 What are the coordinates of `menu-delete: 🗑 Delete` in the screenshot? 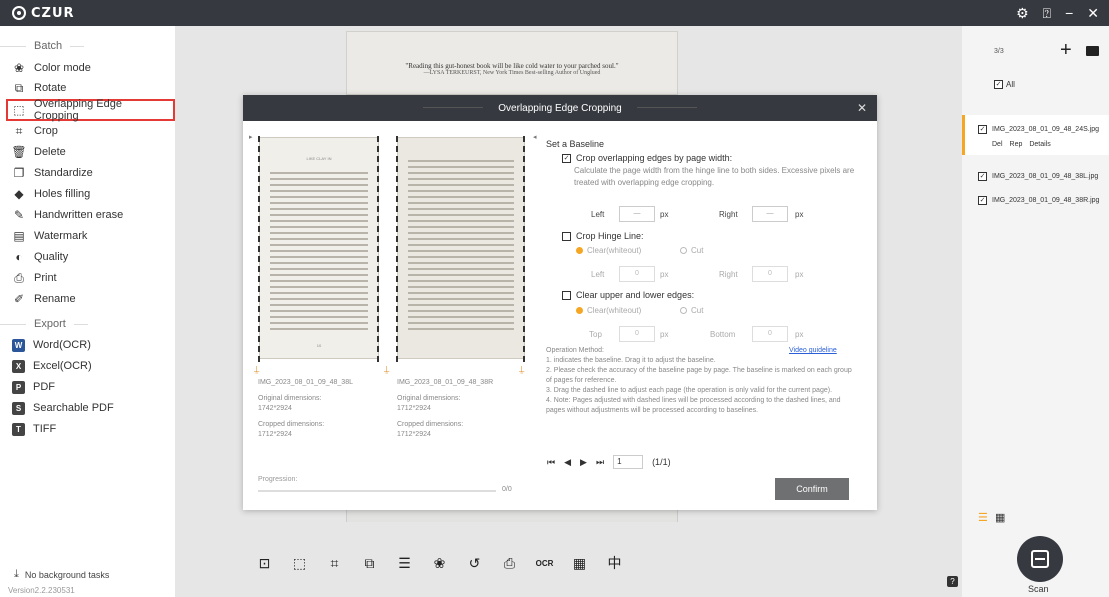 It's located at (38, 152).